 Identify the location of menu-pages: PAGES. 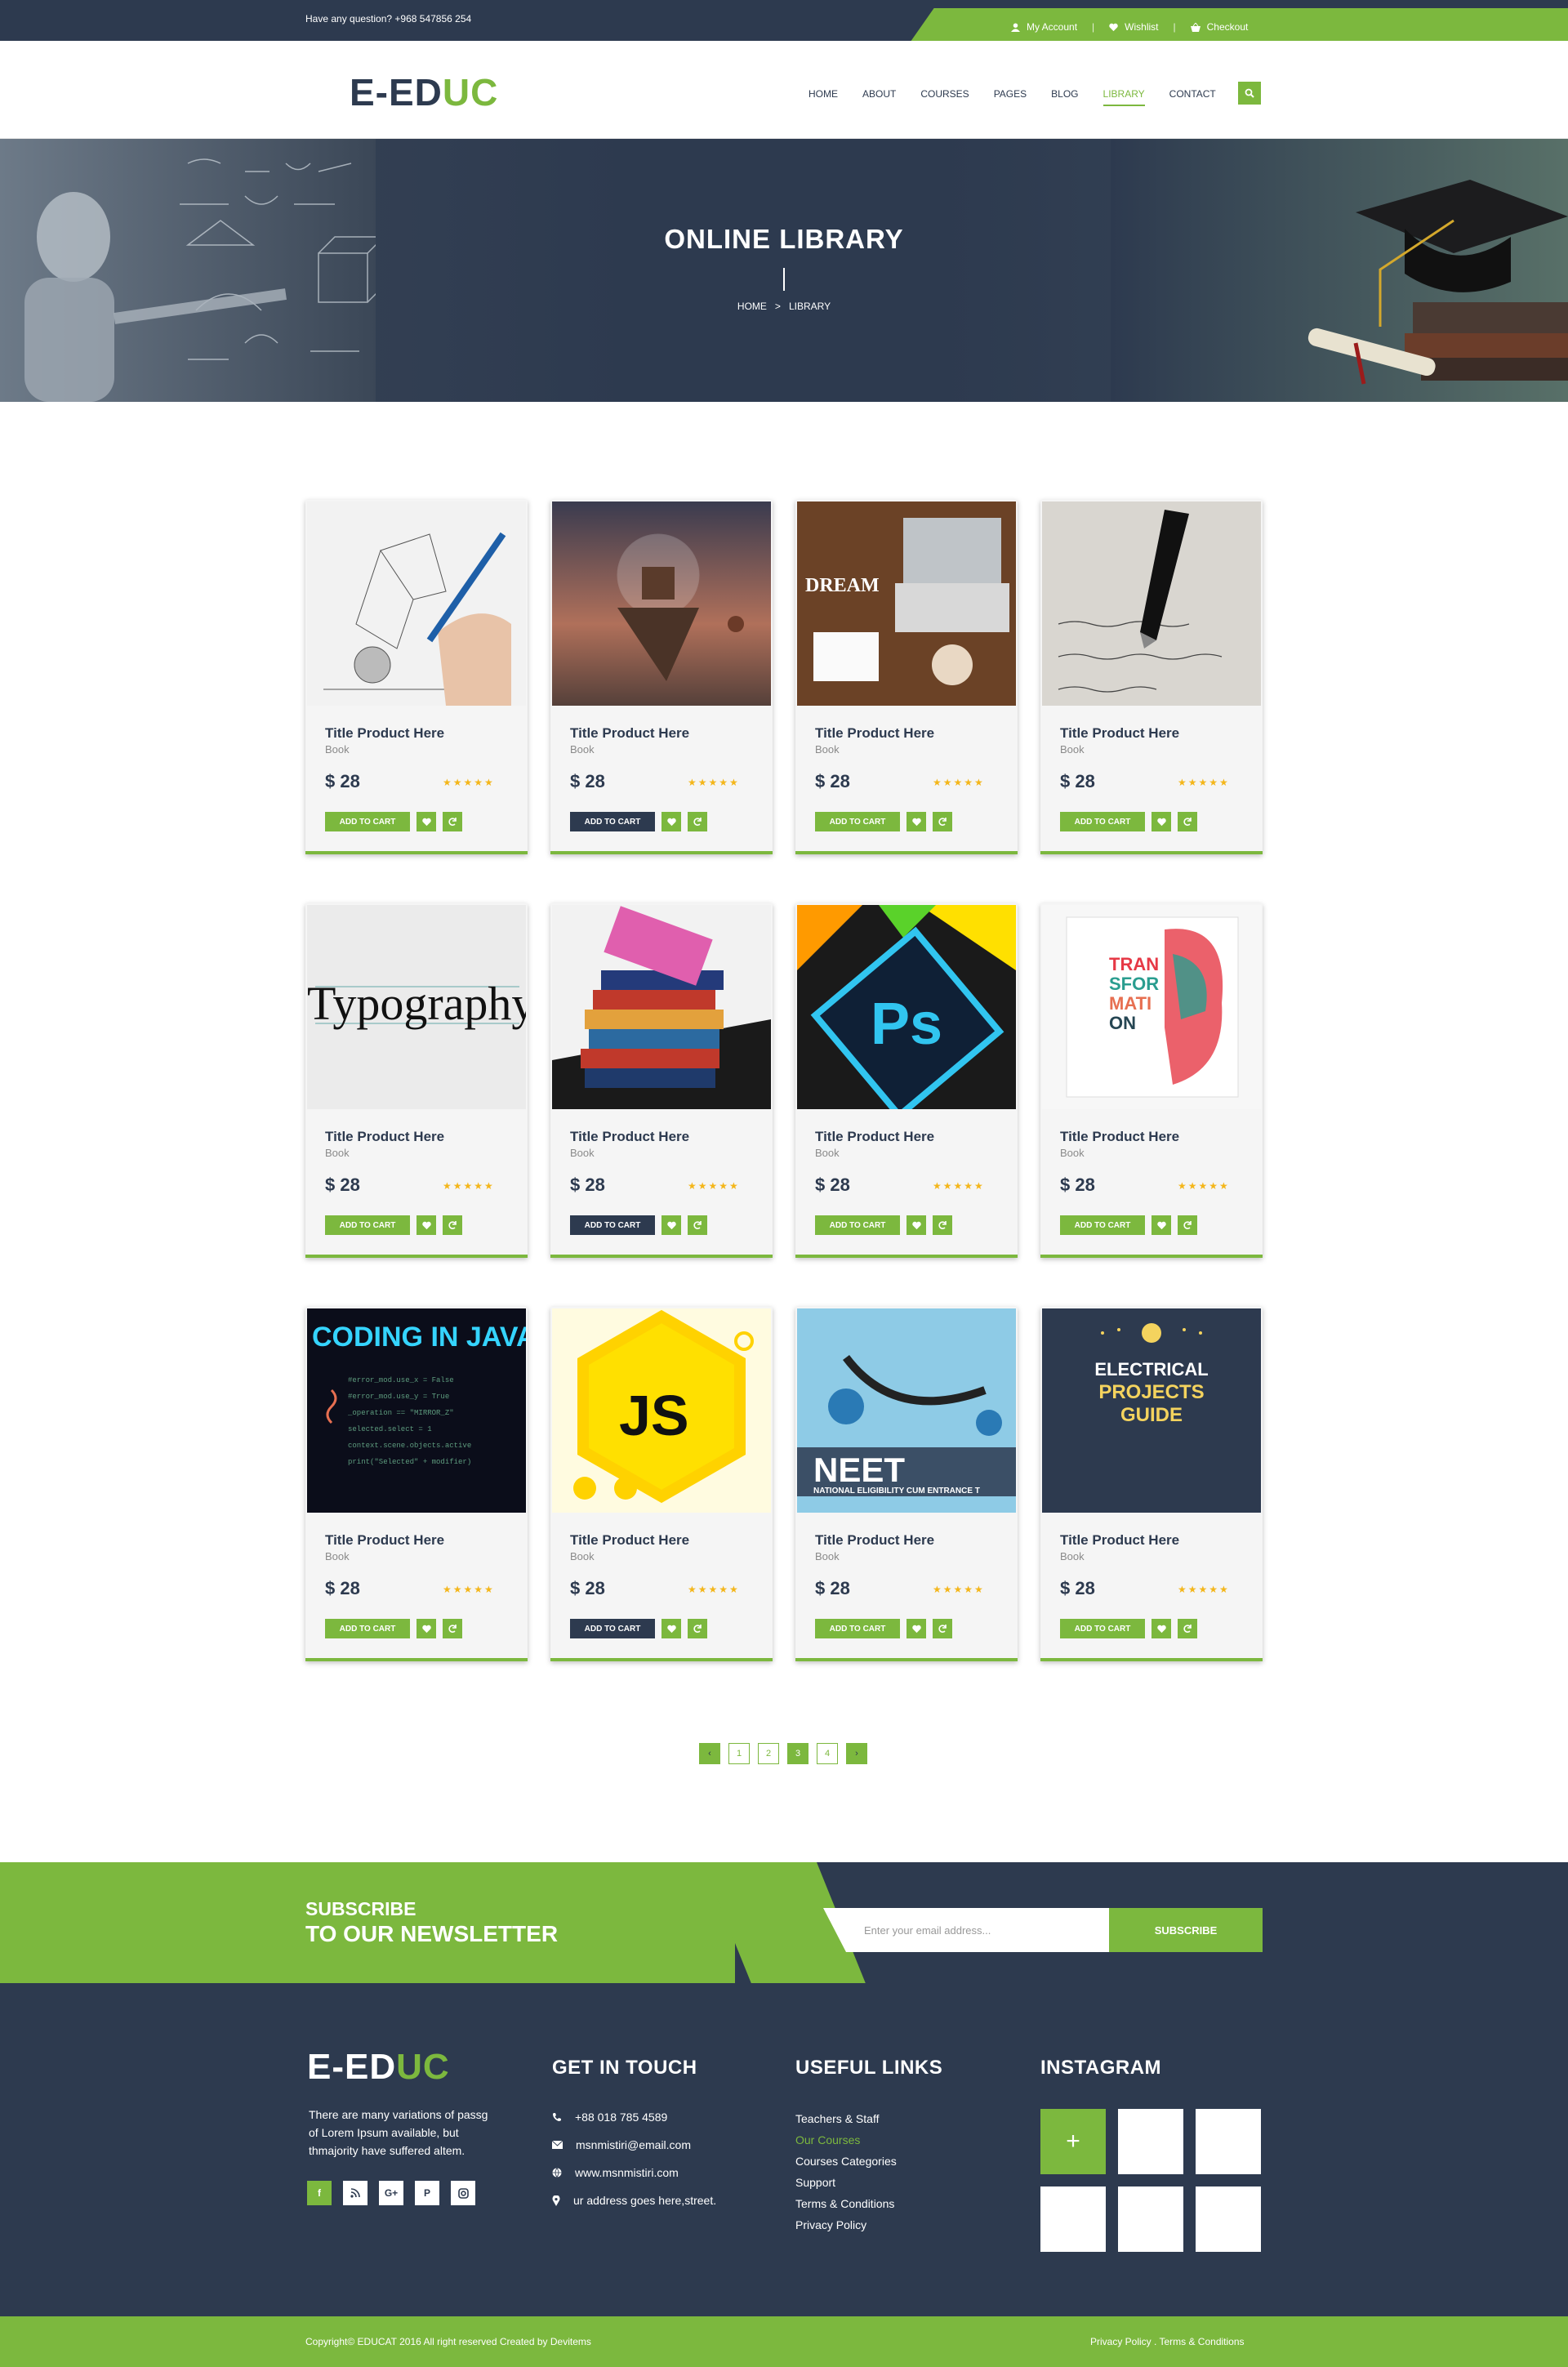
(1010, 97).